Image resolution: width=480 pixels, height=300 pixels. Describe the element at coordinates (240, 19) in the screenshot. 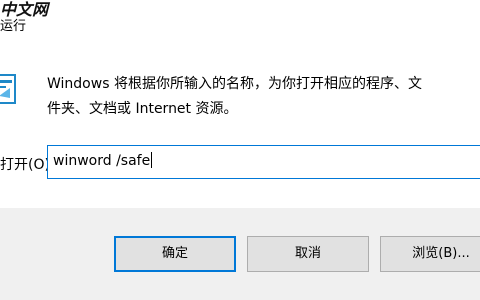

I see `title-bar: 中文网 运行` at that location.